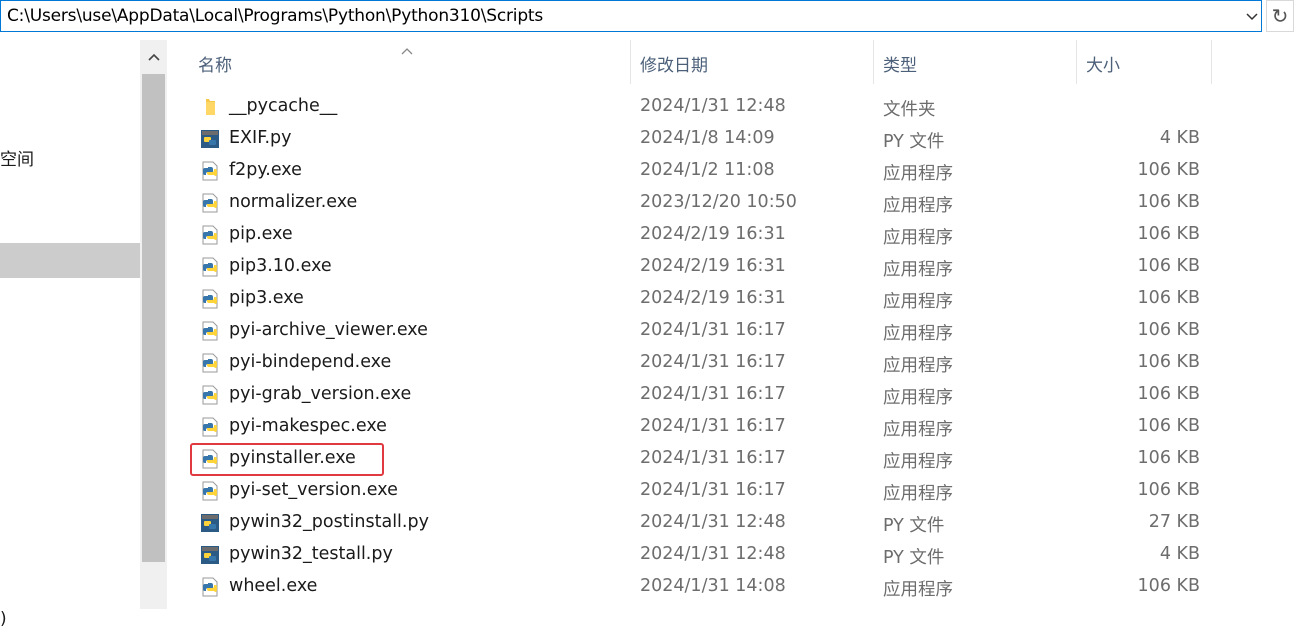 This screenshot has height=629, width=1316. What do you see at coordinates (260, 138) in the screenshot?
I see `file-name: EXIF.py` at bounding box center [260, 138].